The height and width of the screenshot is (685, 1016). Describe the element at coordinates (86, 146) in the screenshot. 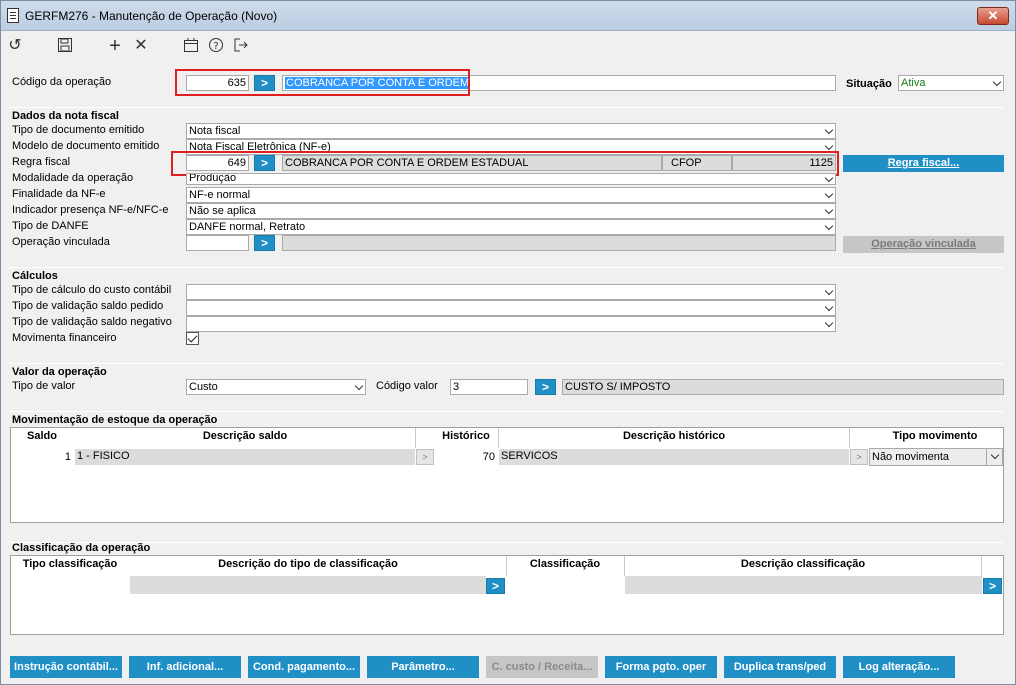

I see `modelo-doc-label: Modelo de documento emitido` at that location.